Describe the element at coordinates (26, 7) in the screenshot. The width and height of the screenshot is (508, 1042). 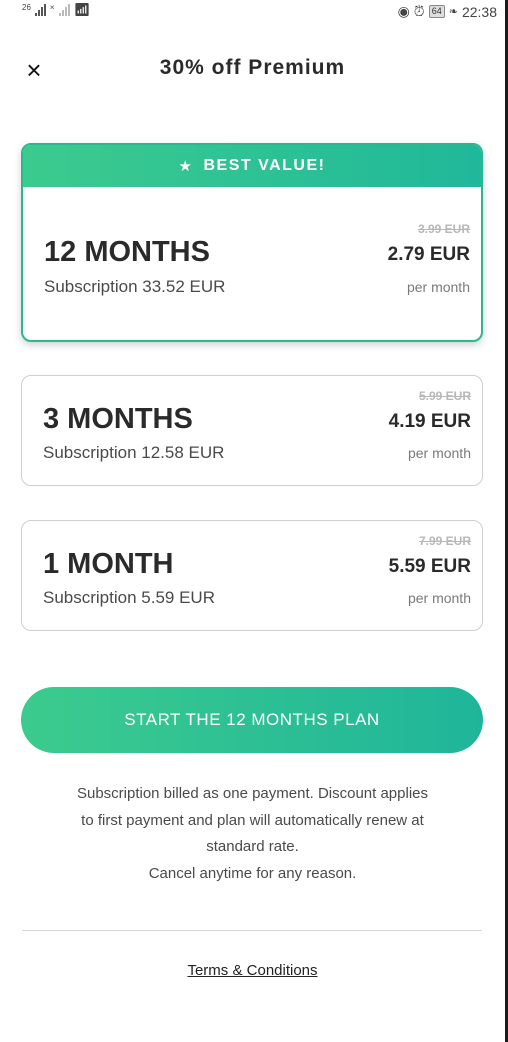
I see `network-type-label: 26` at that location.